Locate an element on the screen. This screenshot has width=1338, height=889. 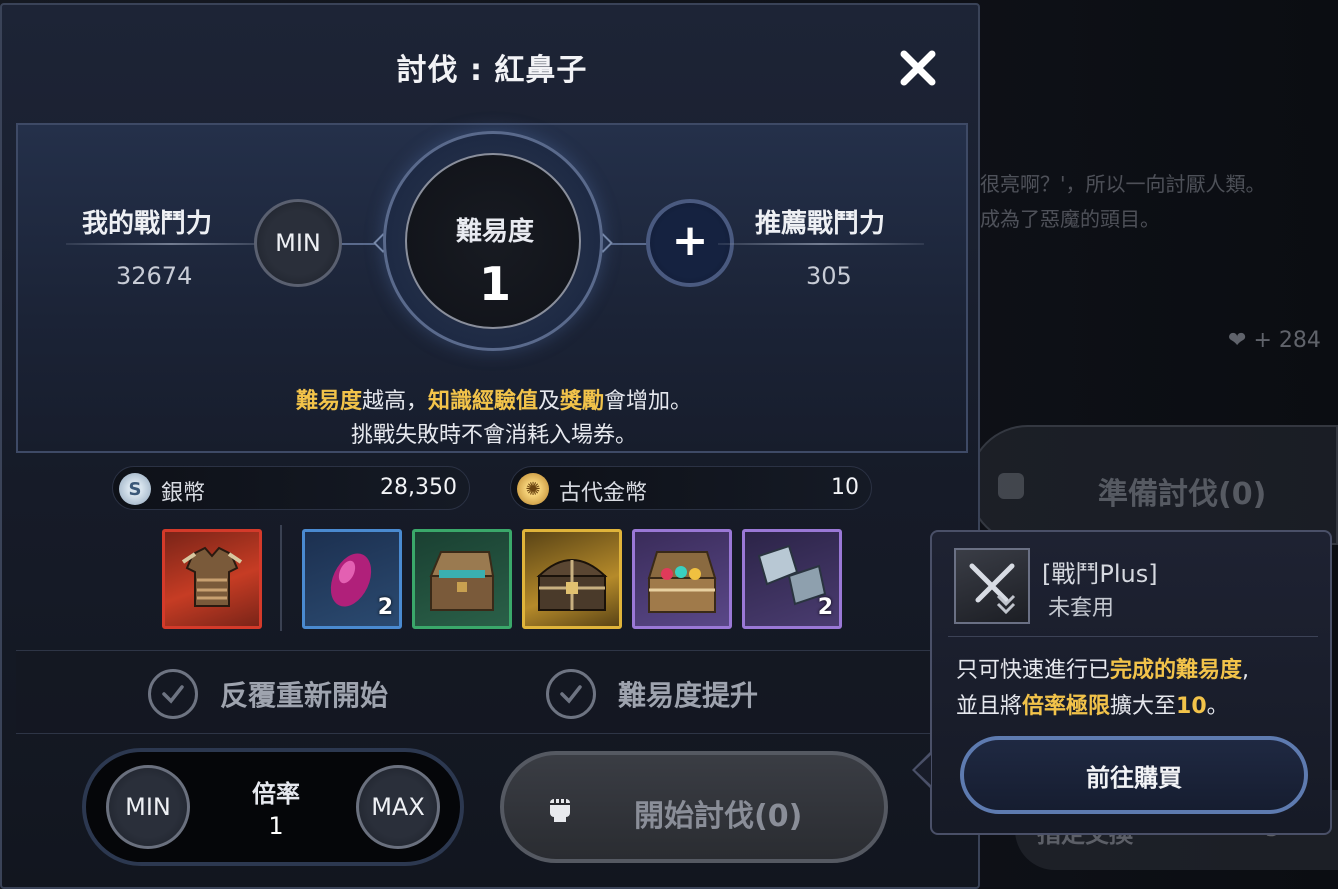
repeat-restart-option: 反覆重新開始 is located at coordinates (268, 694).